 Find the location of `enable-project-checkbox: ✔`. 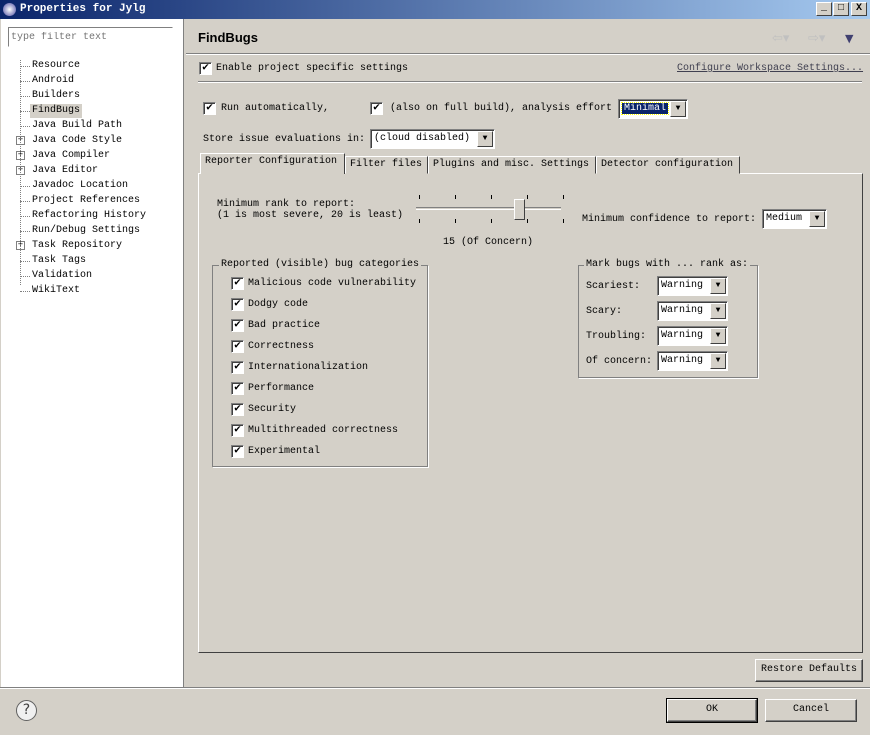

enable-project-checkbox: ✔ is located at coordinates (205, 68).